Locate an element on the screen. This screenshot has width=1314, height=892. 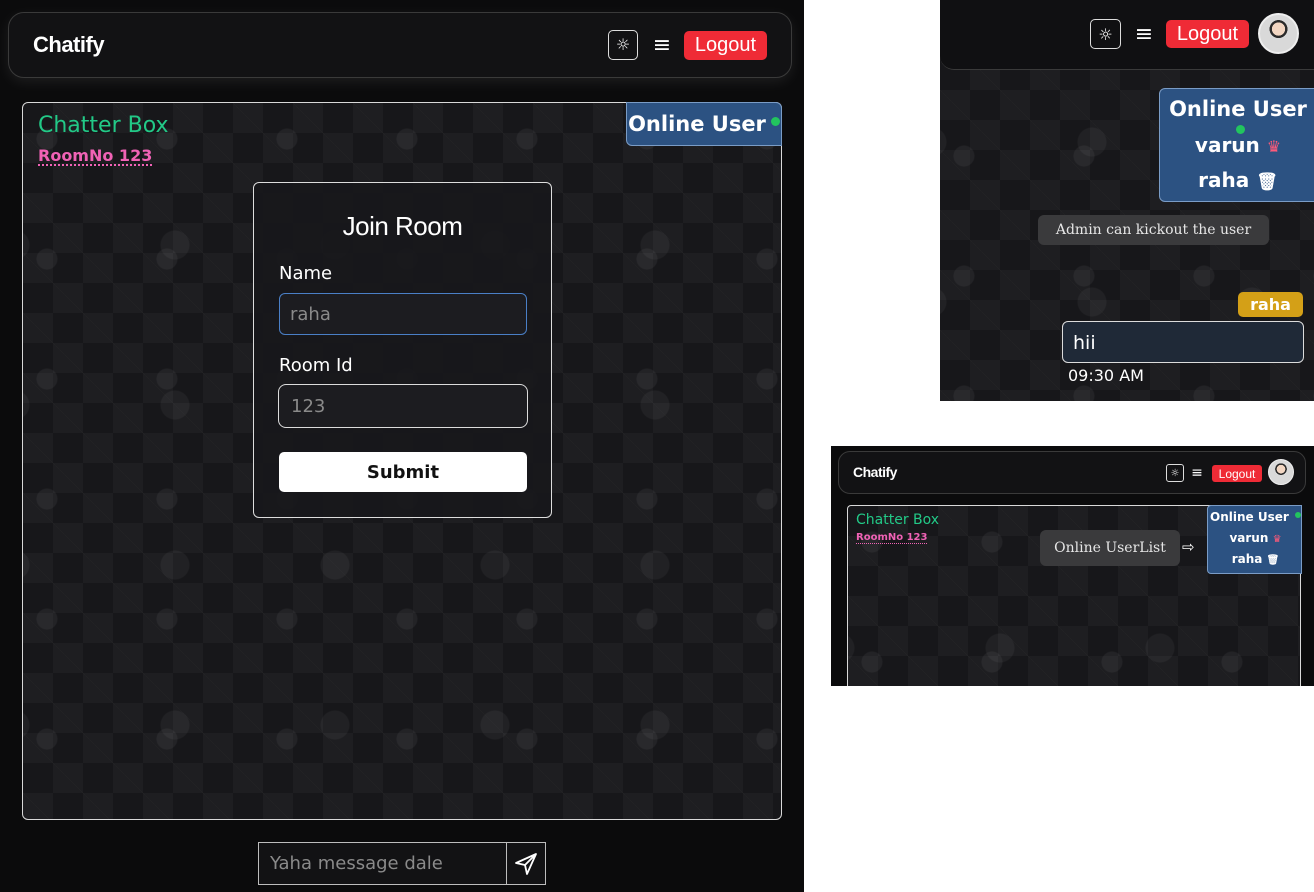
send-icon is located at coordinates (526, 863).